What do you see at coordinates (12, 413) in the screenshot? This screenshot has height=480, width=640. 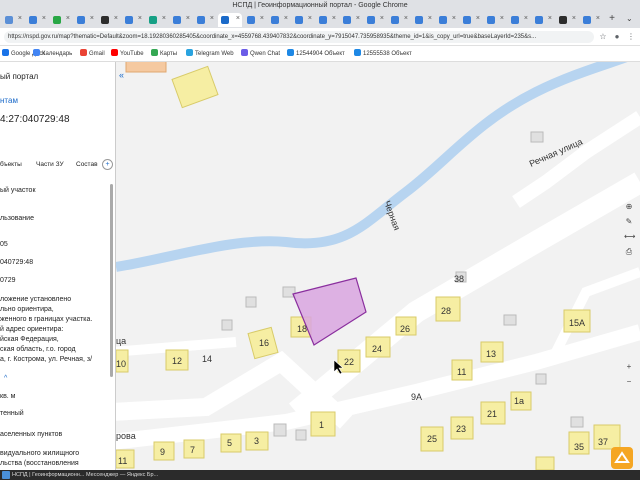 I see `field-status: тенный` at bounding box center [12, 413].